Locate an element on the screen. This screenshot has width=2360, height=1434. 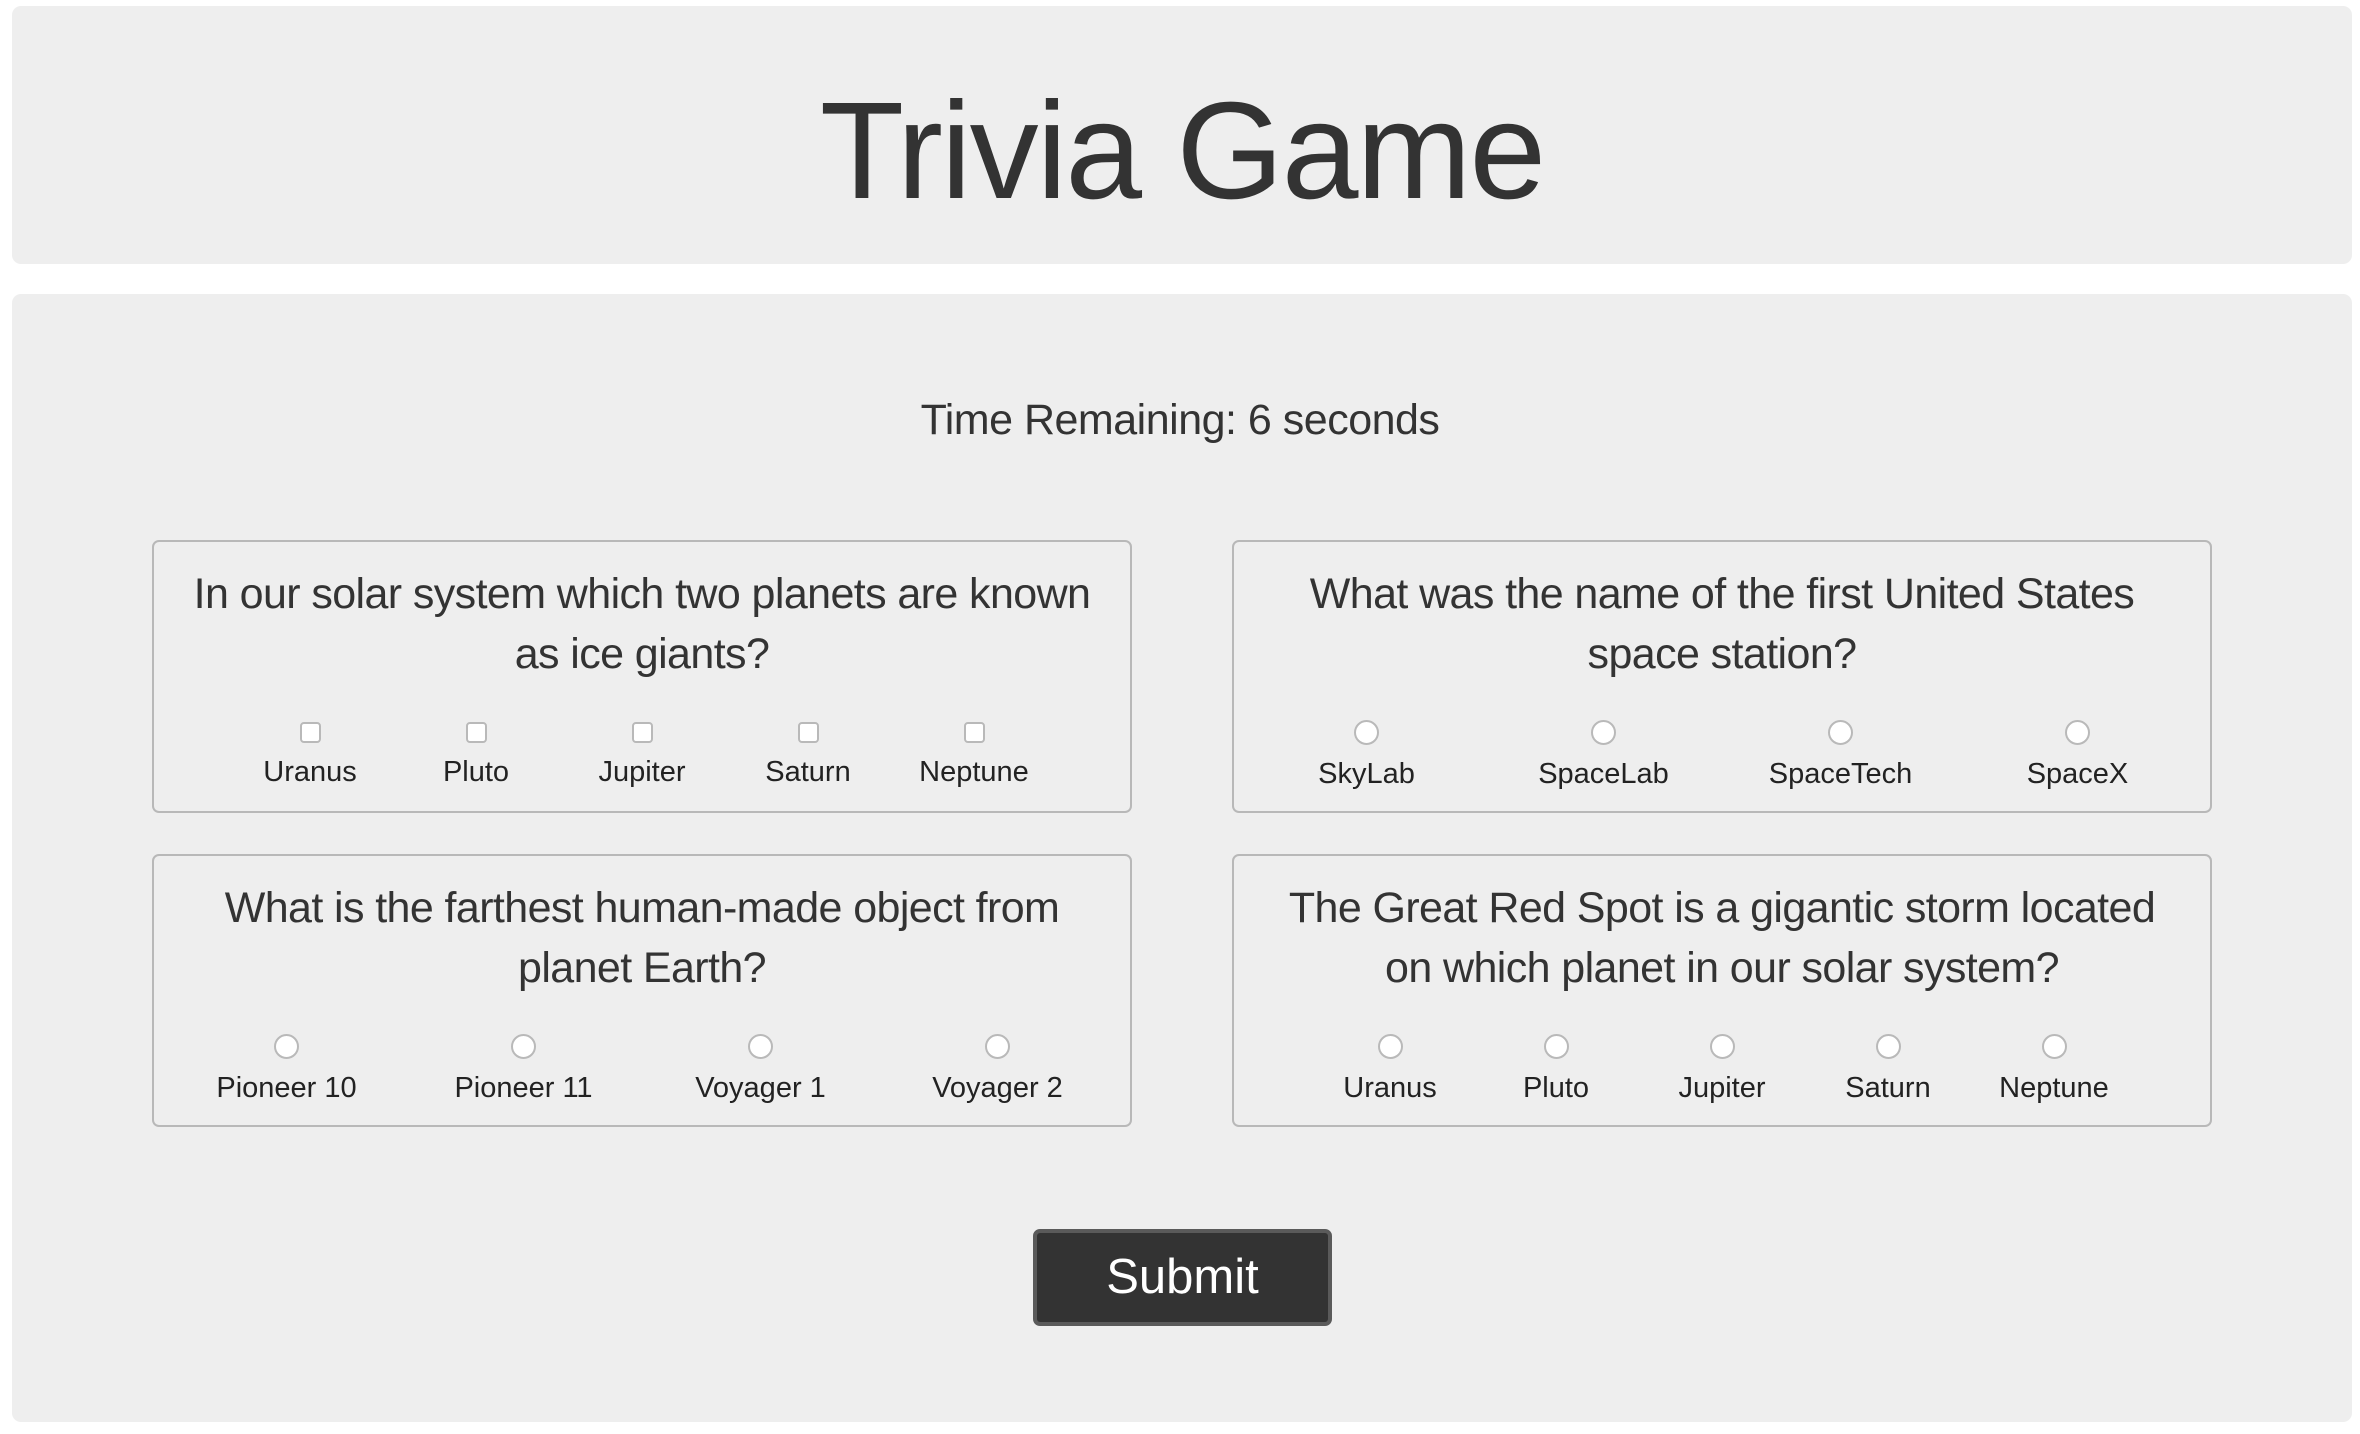
option-pioneer-11: Pioneer 11 is located at coordinates (524, 1074).